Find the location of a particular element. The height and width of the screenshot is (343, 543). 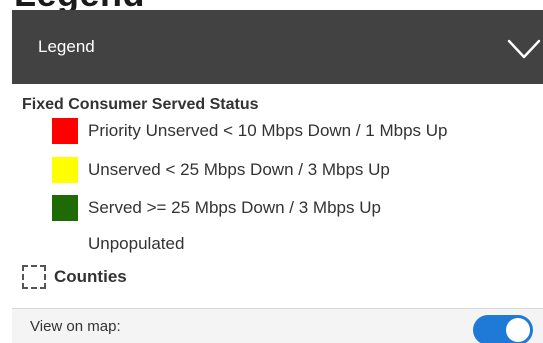

chevron-down-icon is located at coordinates (524, 49).